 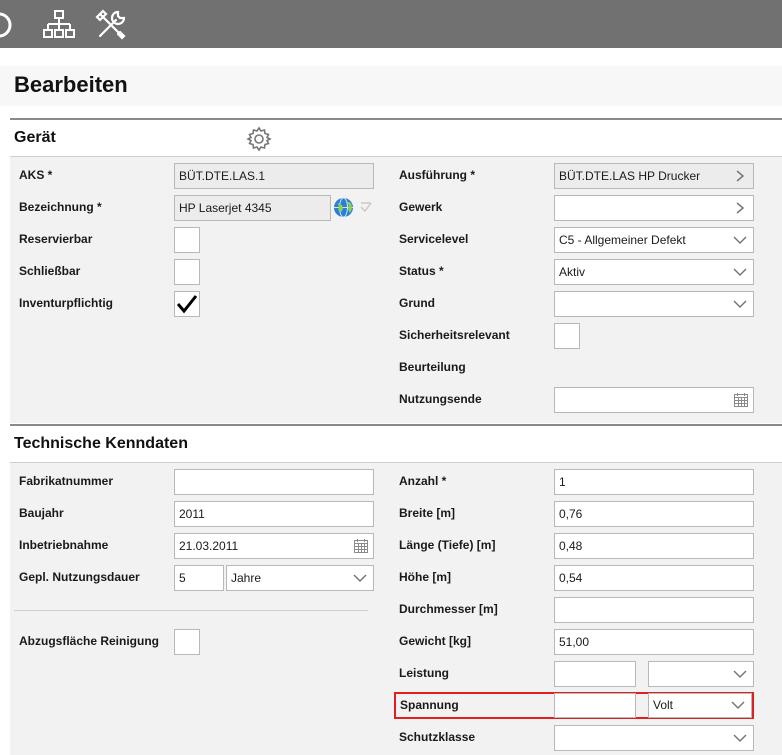 I want to click on servicelevel-value: C5 - Allgemeiner Defekt, so click(x=622, y=240).